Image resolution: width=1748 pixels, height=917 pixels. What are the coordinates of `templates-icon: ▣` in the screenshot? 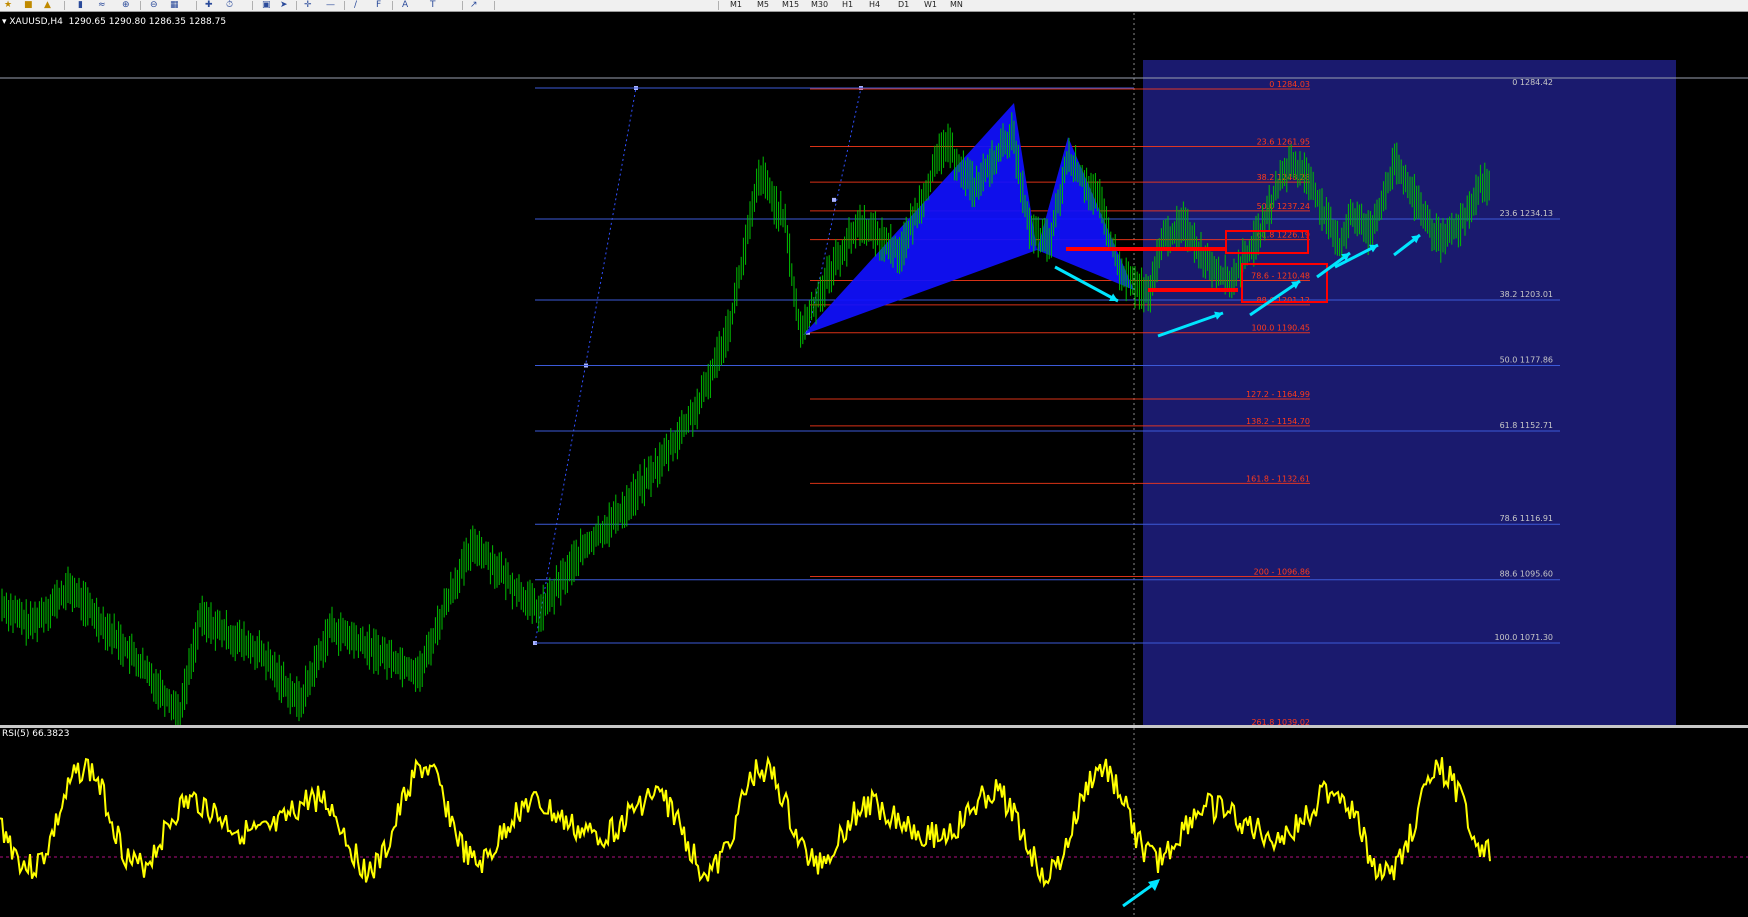 It's located at (267, 5).